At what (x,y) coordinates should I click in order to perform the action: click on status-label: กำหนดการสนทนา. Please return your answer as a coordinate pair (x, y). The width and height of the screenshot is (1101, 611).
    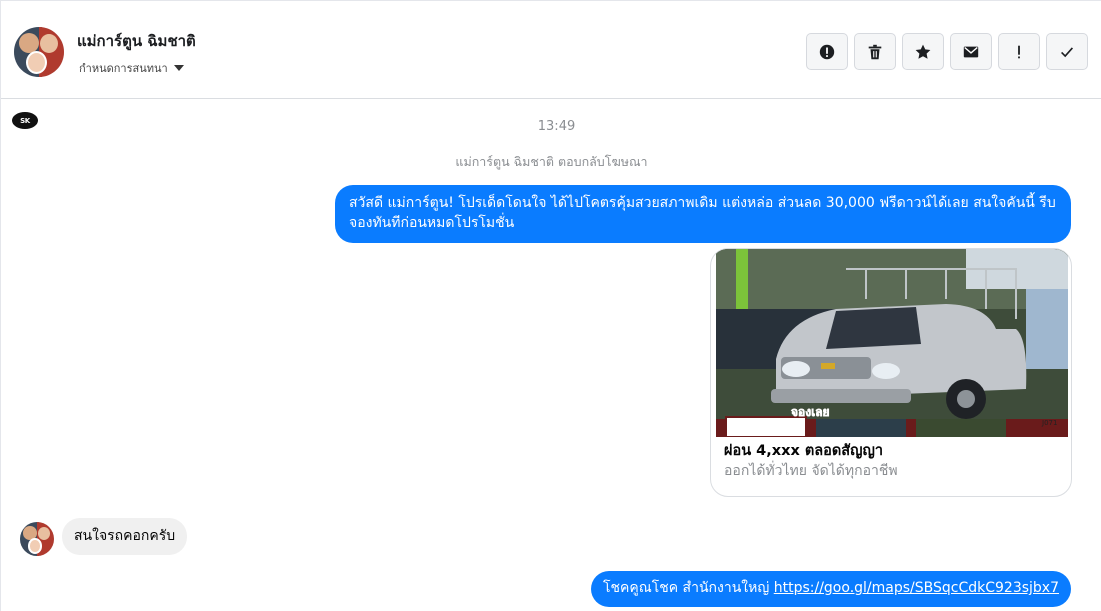
    Looking at the image, I should click on (123, 68).